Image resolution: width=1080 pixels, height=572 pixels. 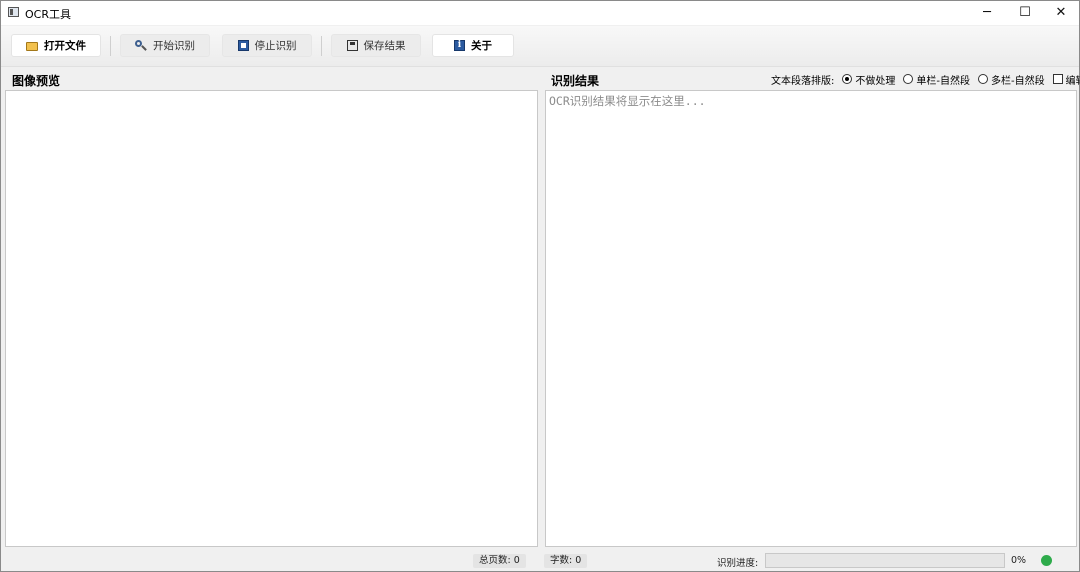 What do you see at coordinates (847, 79) in the screenshot?
I see `radio-no-processing` at bounding box center [847, 79].